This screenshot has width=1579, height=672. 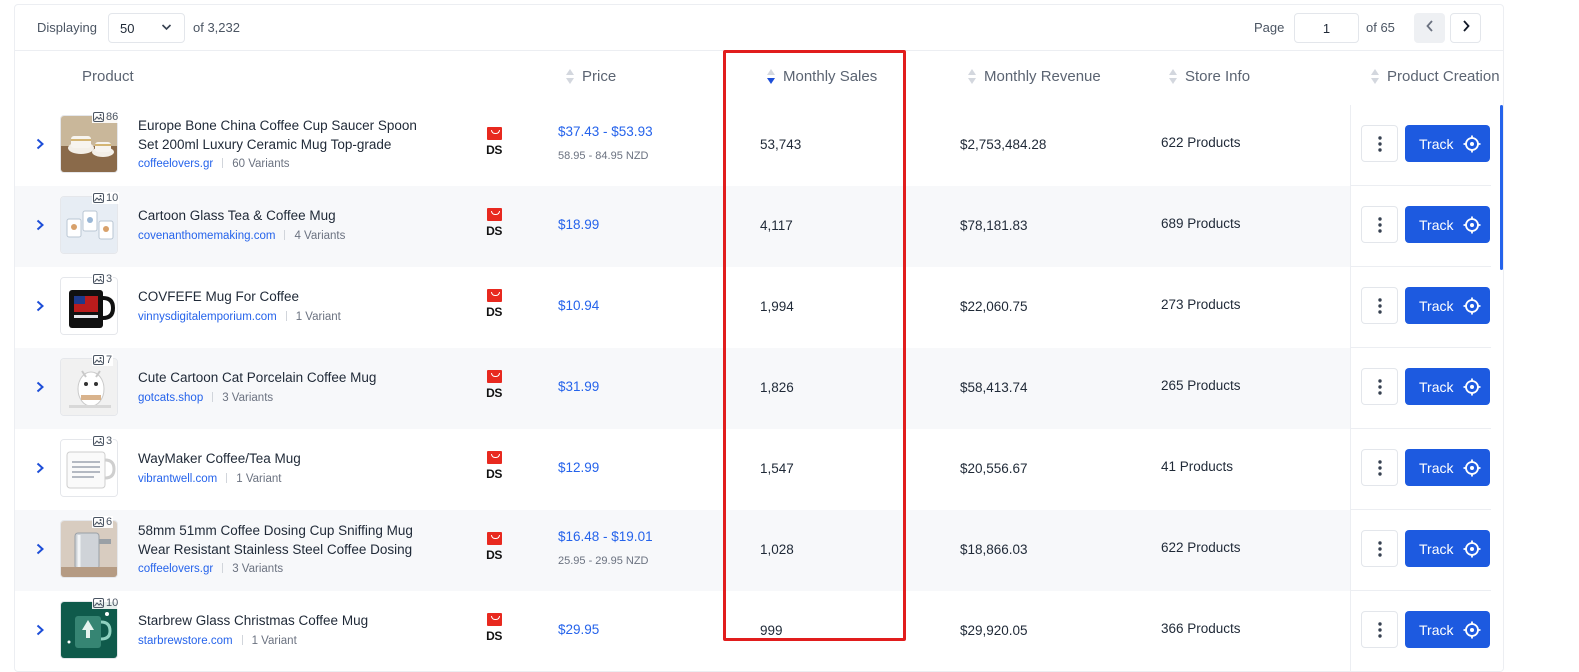 I want to click on next-page-button, so click(x=1465, y=28).